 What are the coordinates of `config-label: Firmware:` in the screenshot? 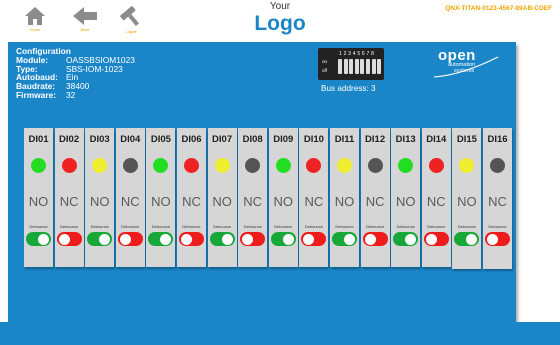 It's located at (36, 94).